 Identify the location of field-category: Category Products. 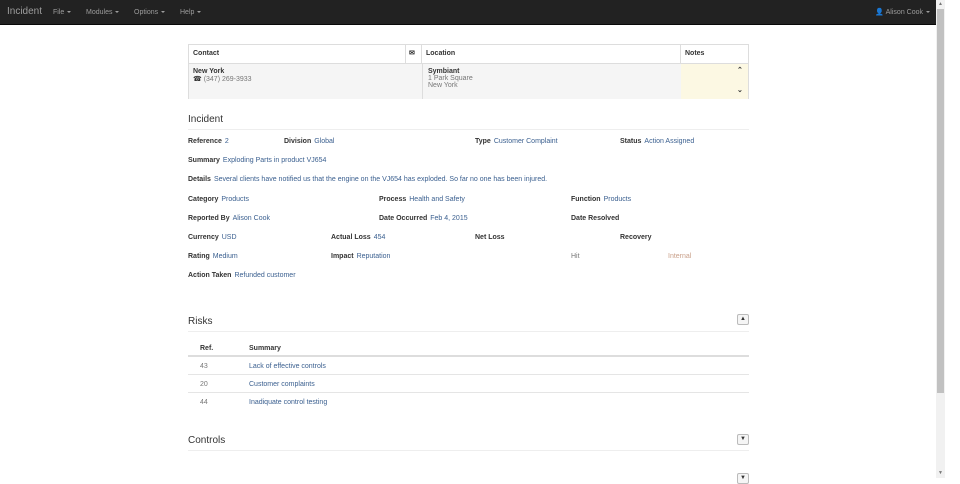
(218, 199).